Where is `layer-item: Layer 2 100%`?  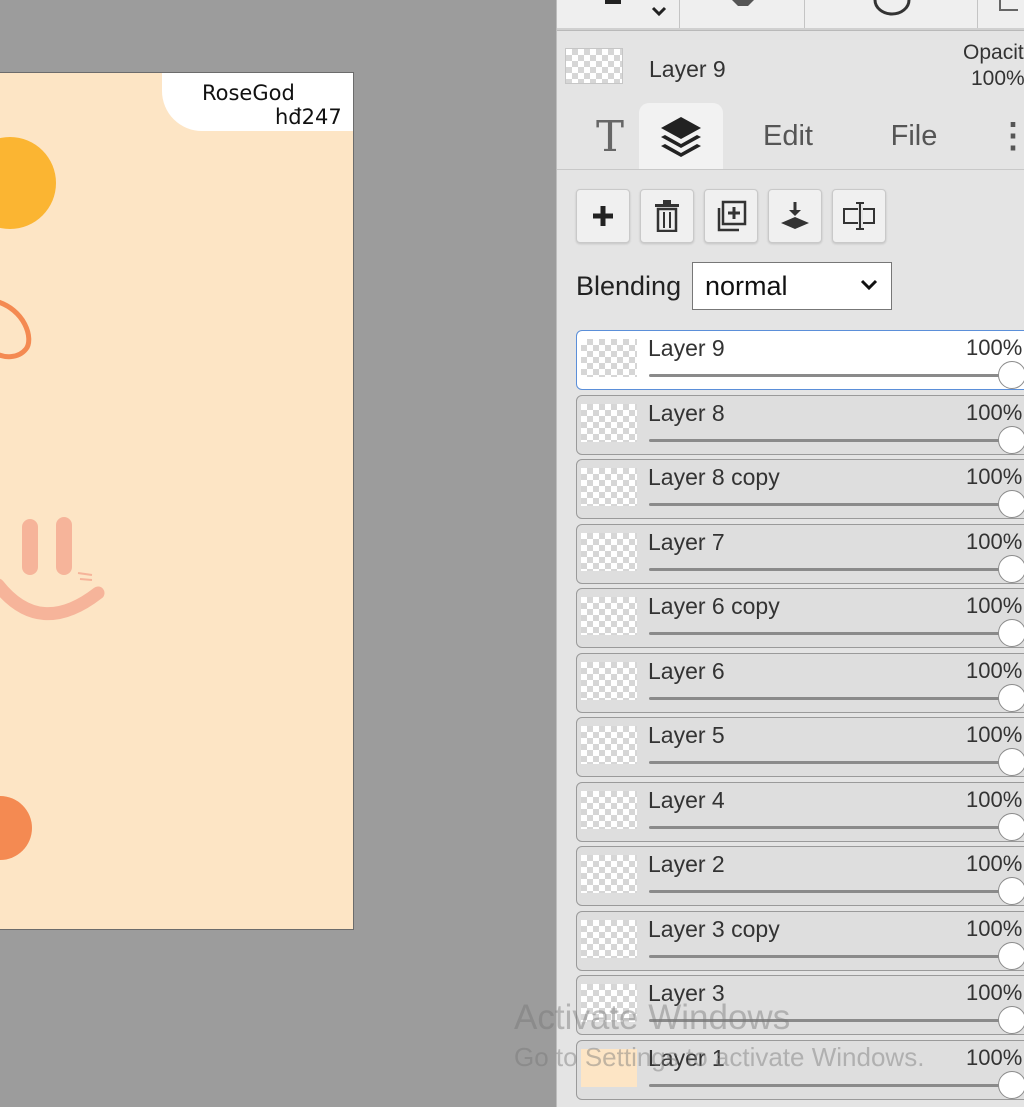
layer-item: Layer 2 100% is located at coordinates (800, 876).